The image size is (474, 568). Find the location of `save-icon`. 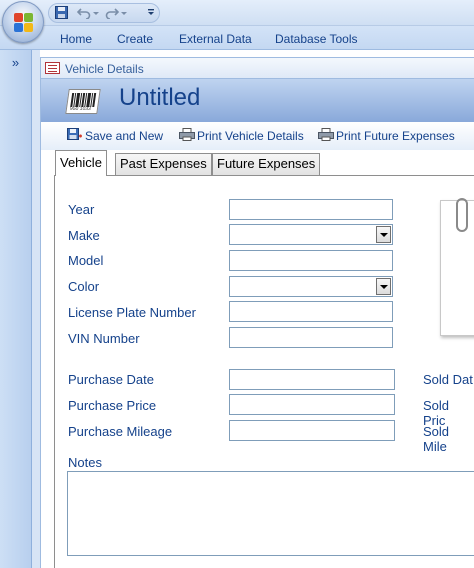

save-icon is located at coordinates (61, 13).